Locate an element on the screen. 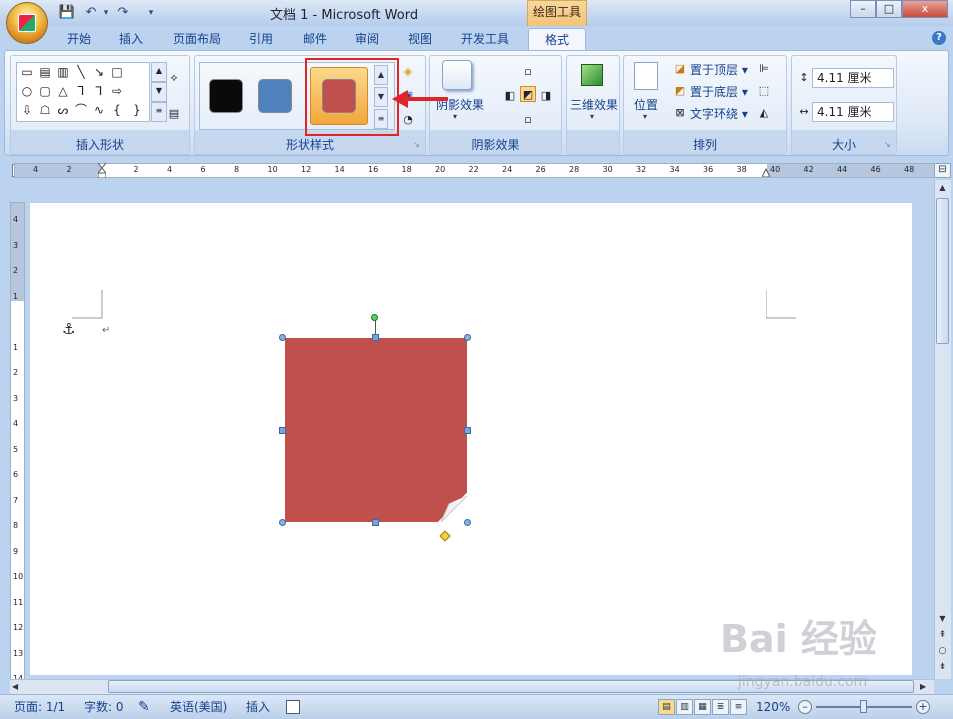 The image size is (953, 719). gallery-scroll-down-icon: ▼ is located at coordinates (159, 92).